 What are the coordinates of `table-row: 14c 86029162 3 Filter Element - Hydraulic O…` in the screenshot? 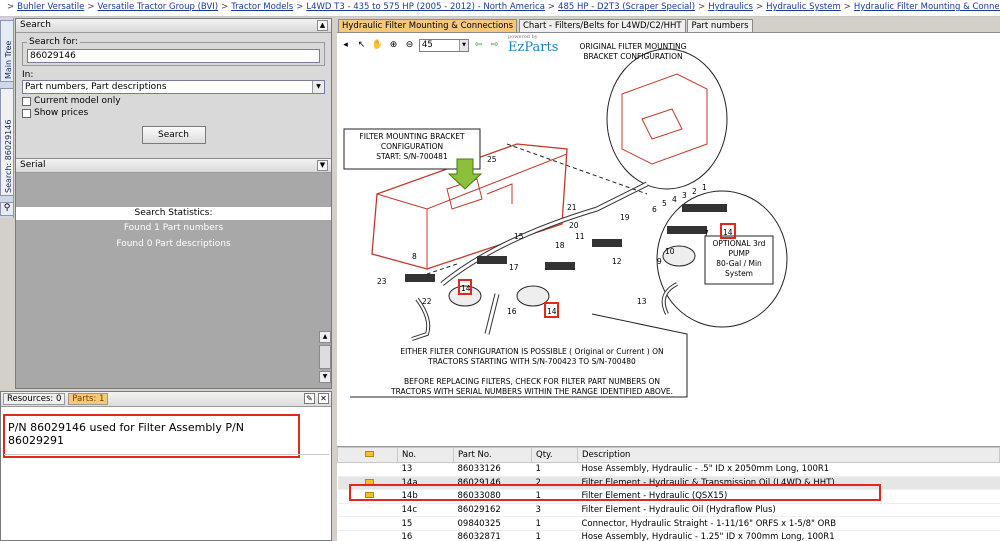 It's located at (668, 510).